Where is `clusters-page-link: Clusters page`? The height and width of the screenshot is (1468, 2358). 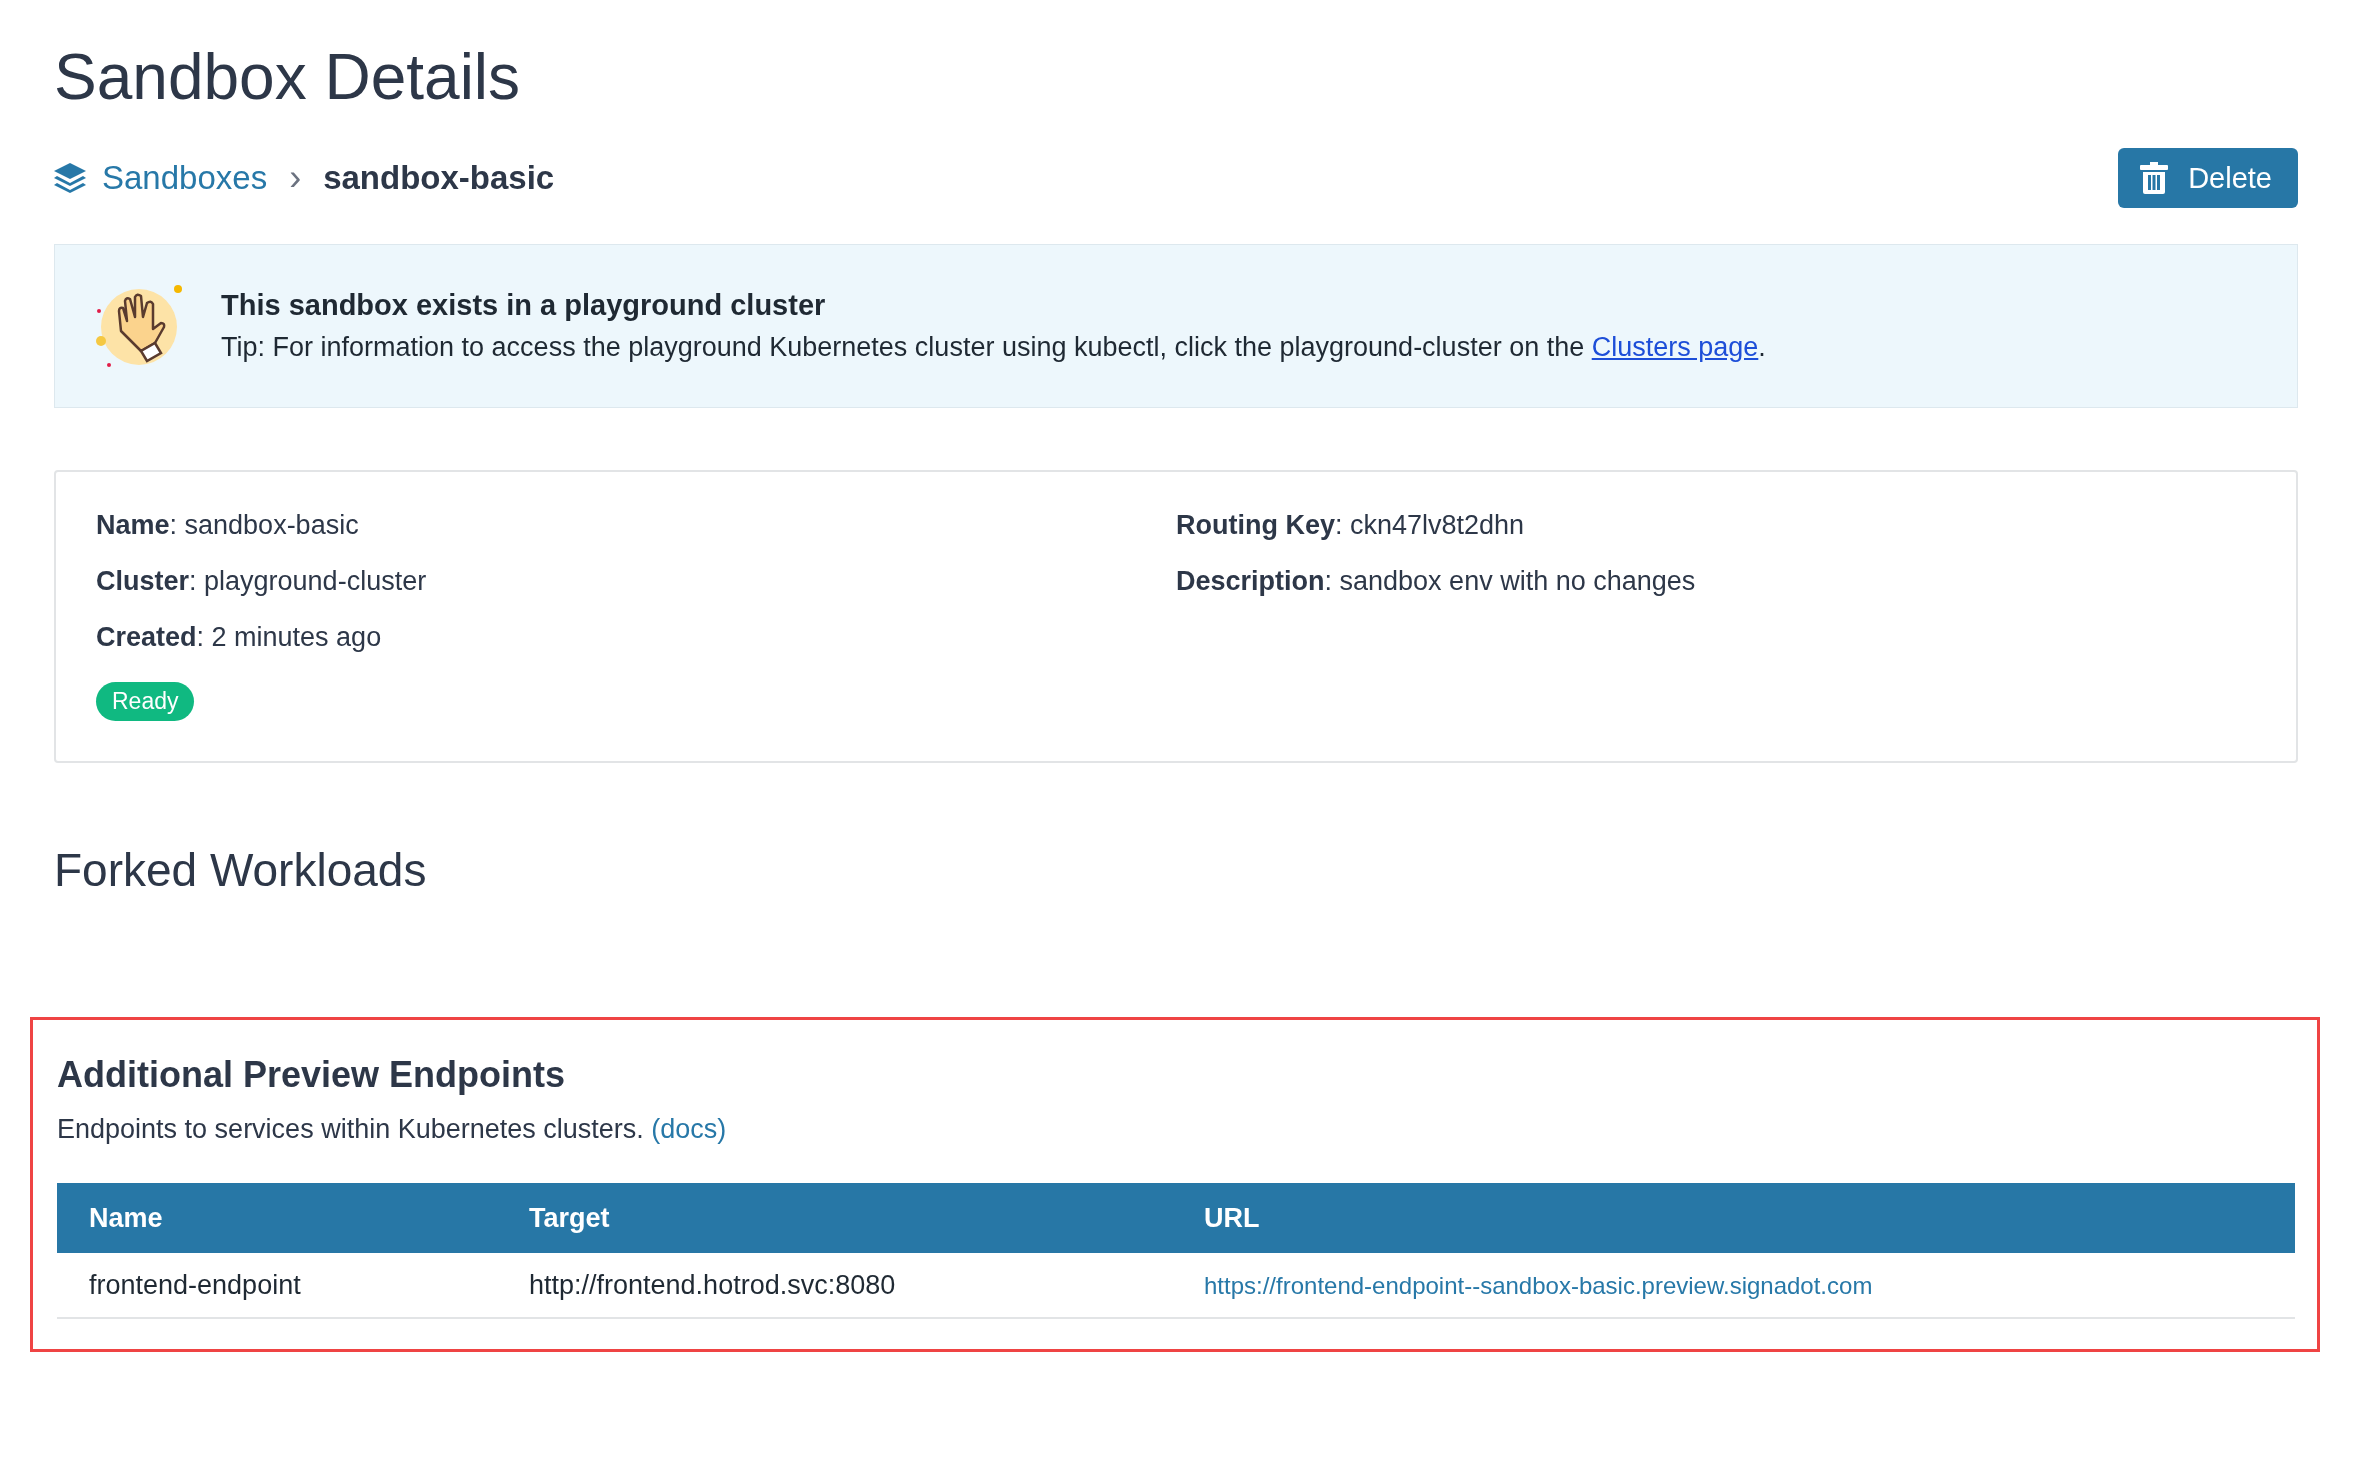
clusters-page-link: Clusters page is located at coordinates (1675, 347).